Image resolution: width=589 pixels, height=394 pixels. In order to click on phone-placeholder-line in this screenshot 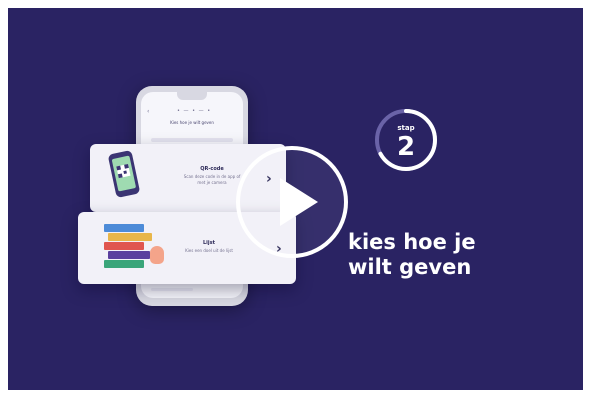, I will do `click(172, 289)`.